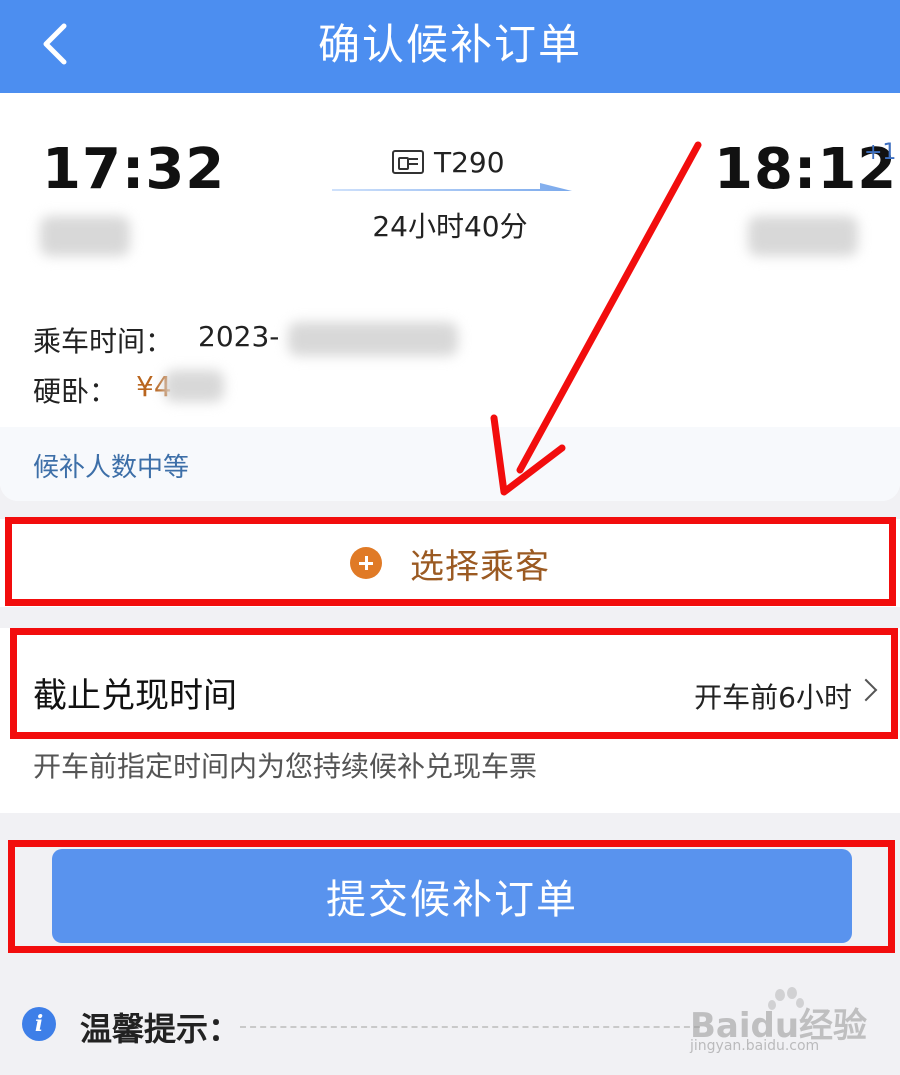  I want to click on waitlist-demand: 候补人数中等, so click(111, 468).